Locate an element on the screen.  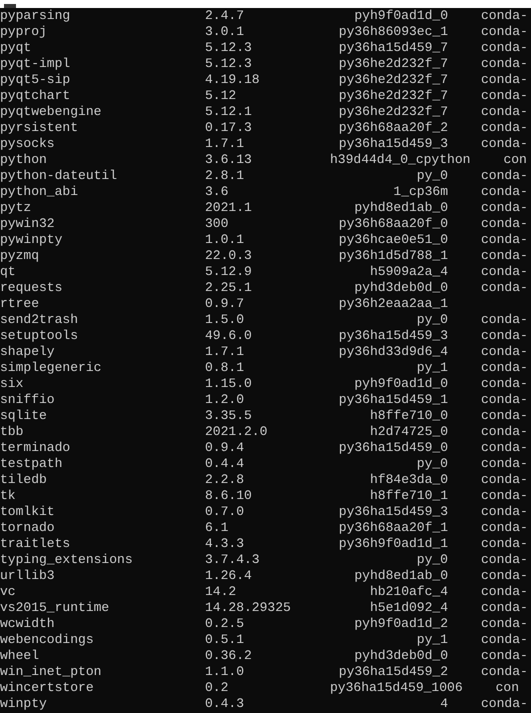
package-version: 8.6.10 is located at coordinates (229, 496).